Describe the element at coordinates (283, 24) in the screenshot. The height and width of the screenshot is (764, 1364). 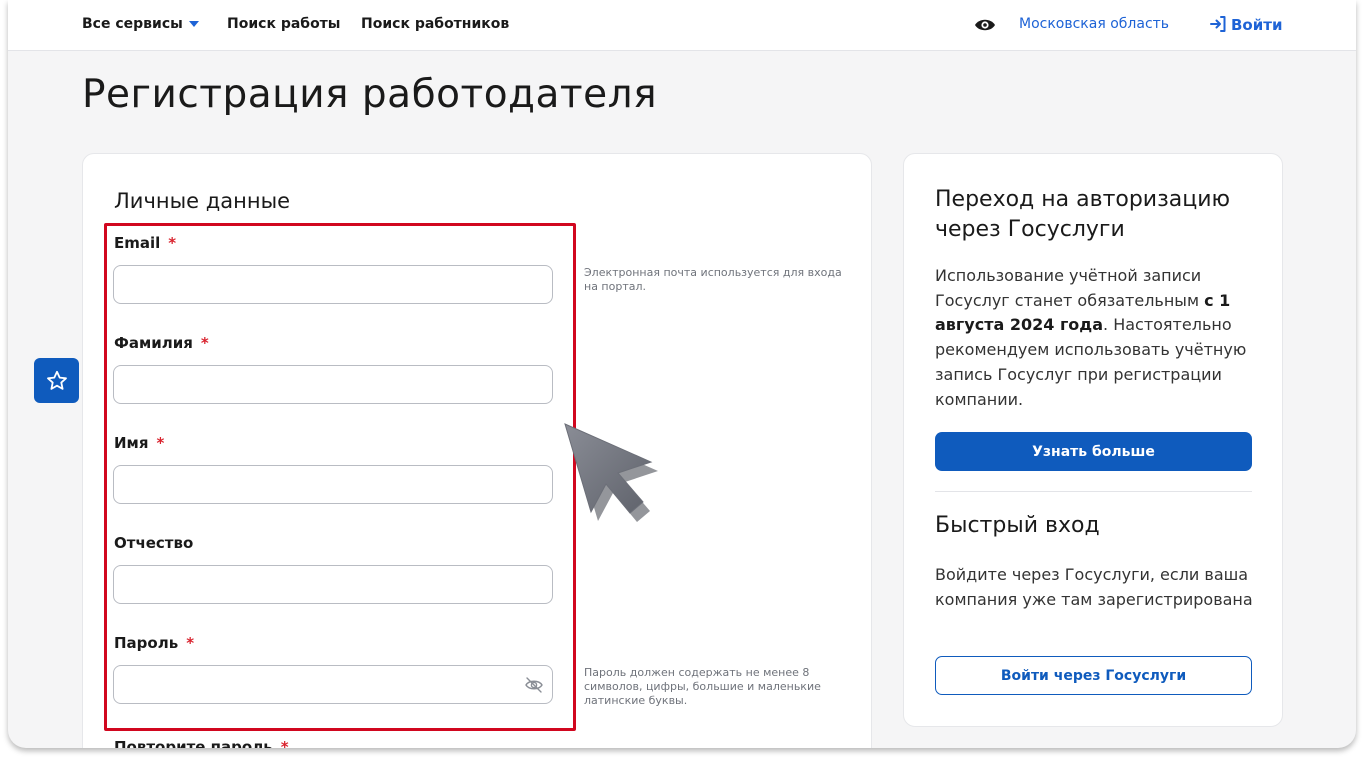
I see `job-search-link: Поиск работы` at that location.